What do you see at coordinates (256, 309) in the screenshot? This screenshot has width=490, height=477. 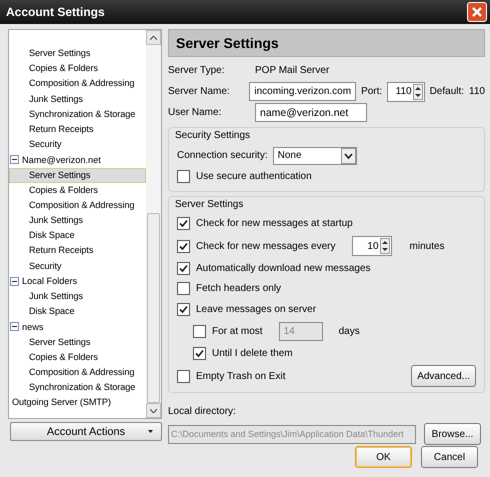 I see `checkbox-label: Leave messages on server` at bounding box center [256, 309].